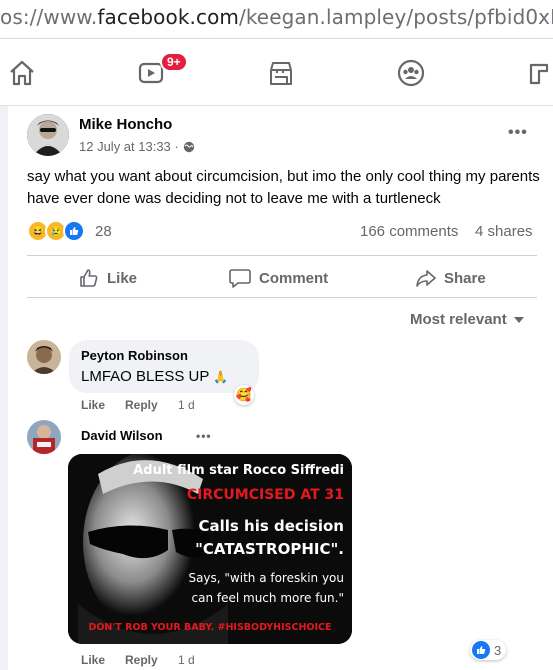 The height and width of the screenshot is (670, 553). I want to click on reaction-count: 28, so click(103, 231).